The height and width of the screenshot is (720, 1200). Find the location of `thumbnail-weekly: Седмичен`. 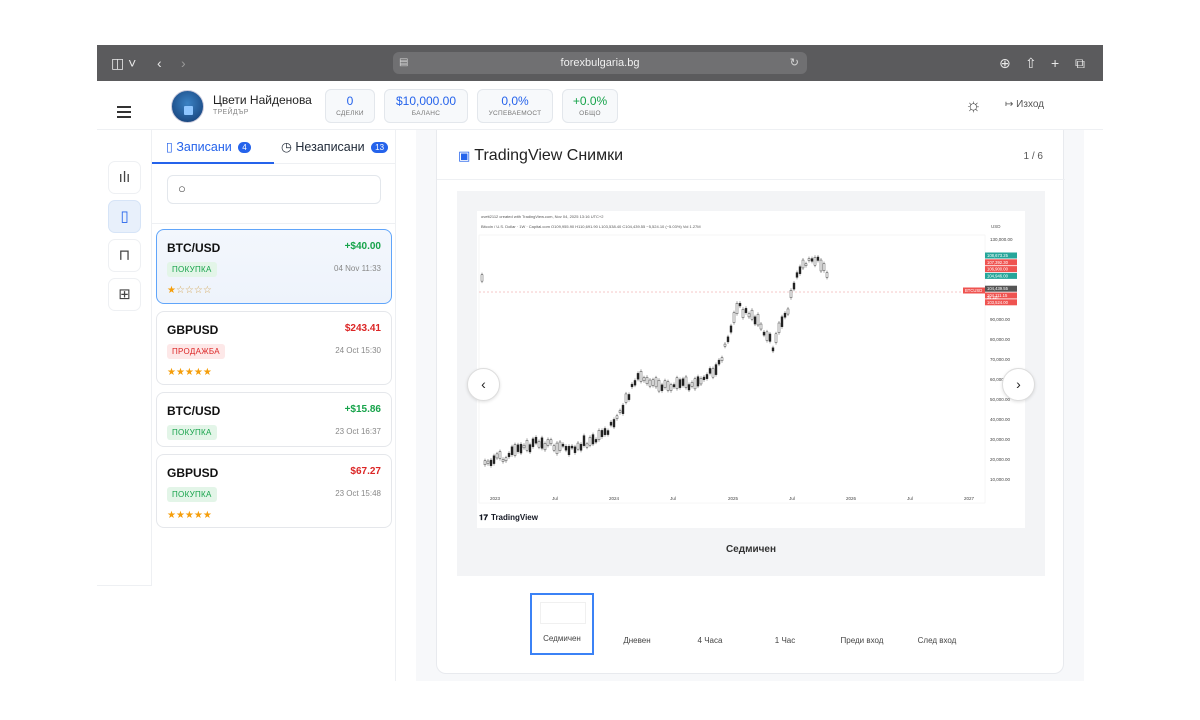

thumbnail-weekly: Седмичен is located at coordinates (562, 624).